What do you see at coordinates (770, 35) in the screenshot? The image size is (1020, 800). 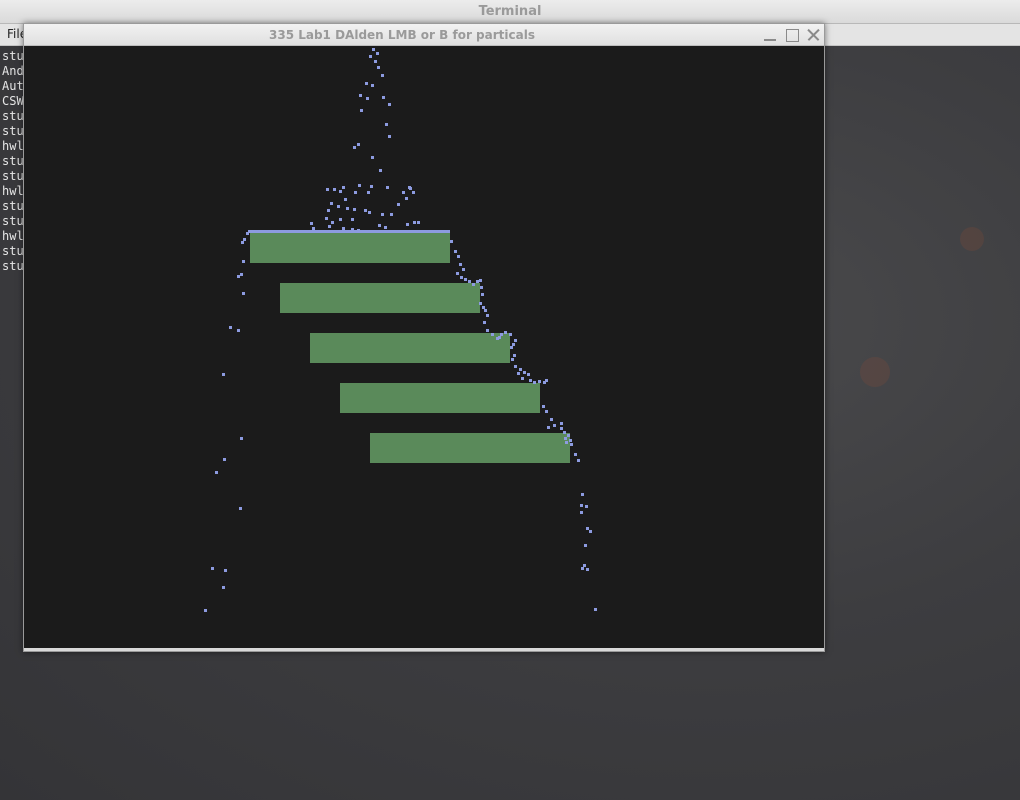 I see `minimize-icon` at bounding box center [770, 35].